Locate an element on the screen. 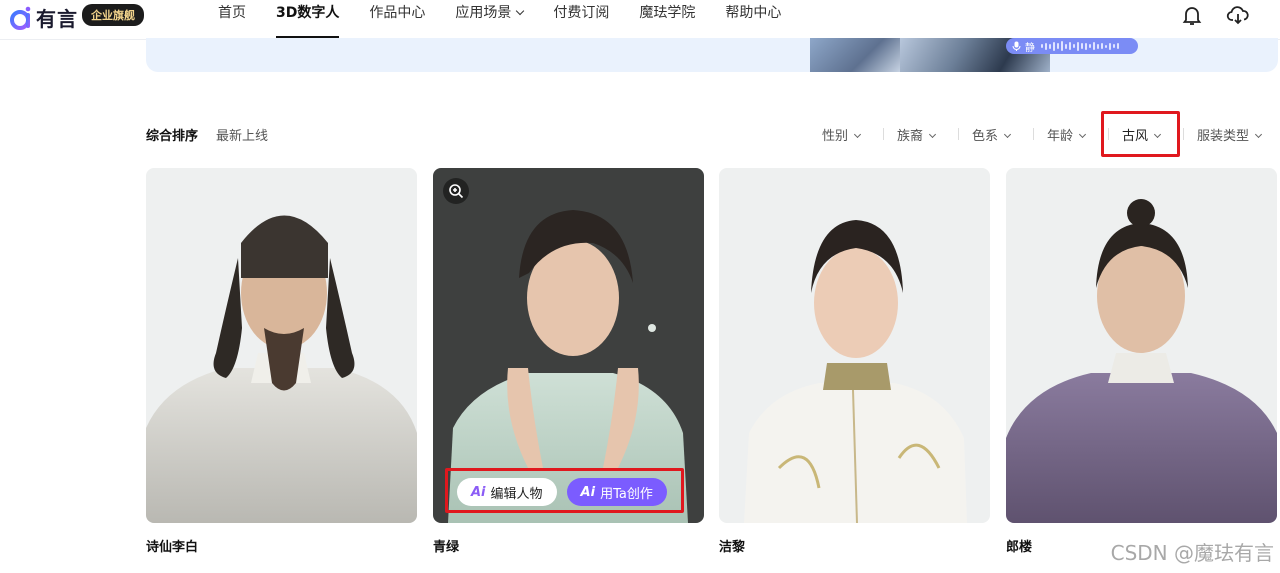  filter-color: 色系 is located at coordinates (992, 134).